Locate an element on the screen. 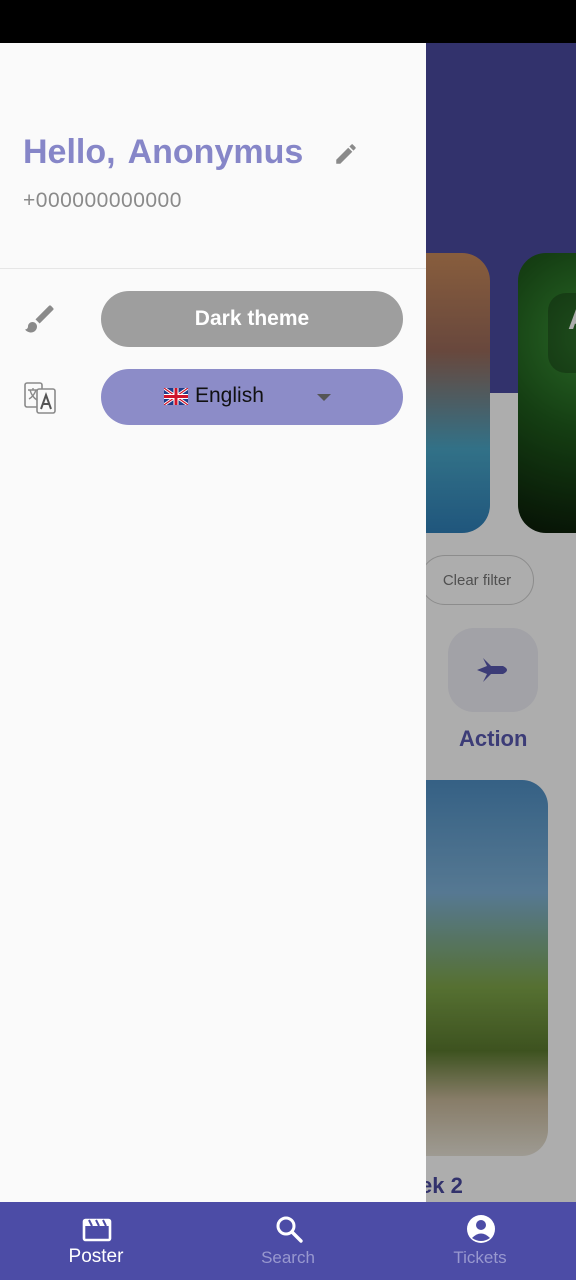 This screenshot has width=576, height=1280. nav-label: Poster is located at coordinates (96, 1256).